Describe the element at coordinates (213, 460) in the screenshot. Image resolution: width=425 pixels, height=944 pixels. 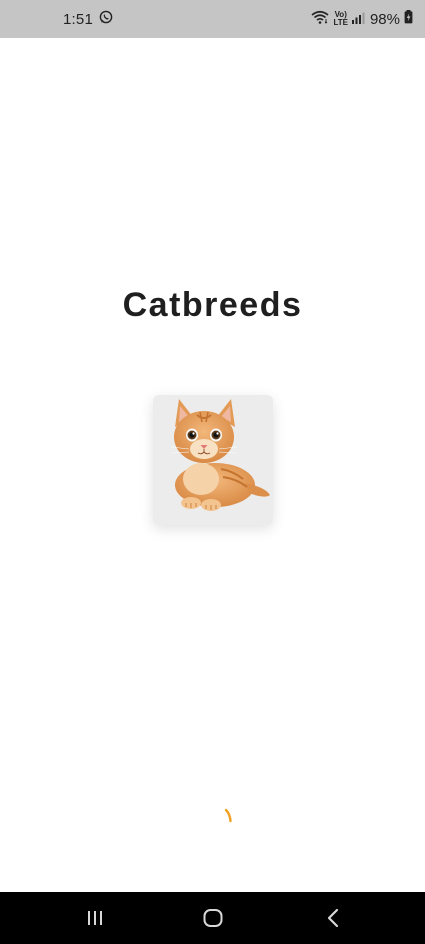
I see `cat-image` at that location.